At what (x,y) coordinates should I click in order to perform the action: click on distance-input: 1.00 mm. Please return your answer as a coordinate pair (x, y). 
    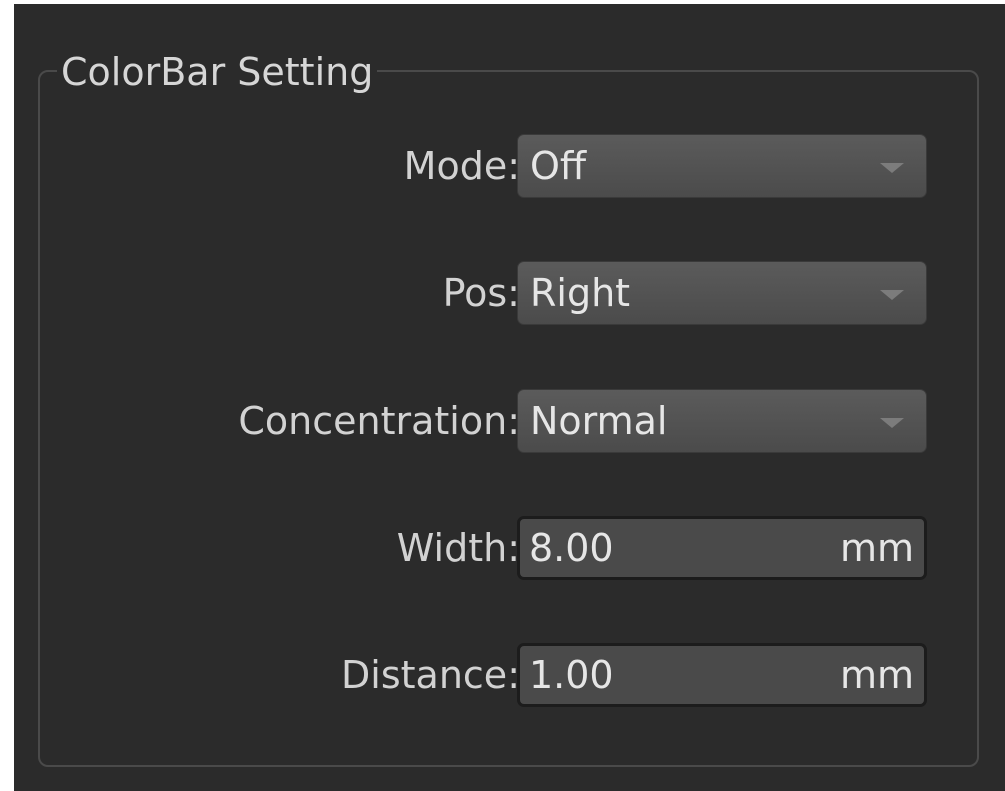
    Looking at the image, I should click on (722, 675).